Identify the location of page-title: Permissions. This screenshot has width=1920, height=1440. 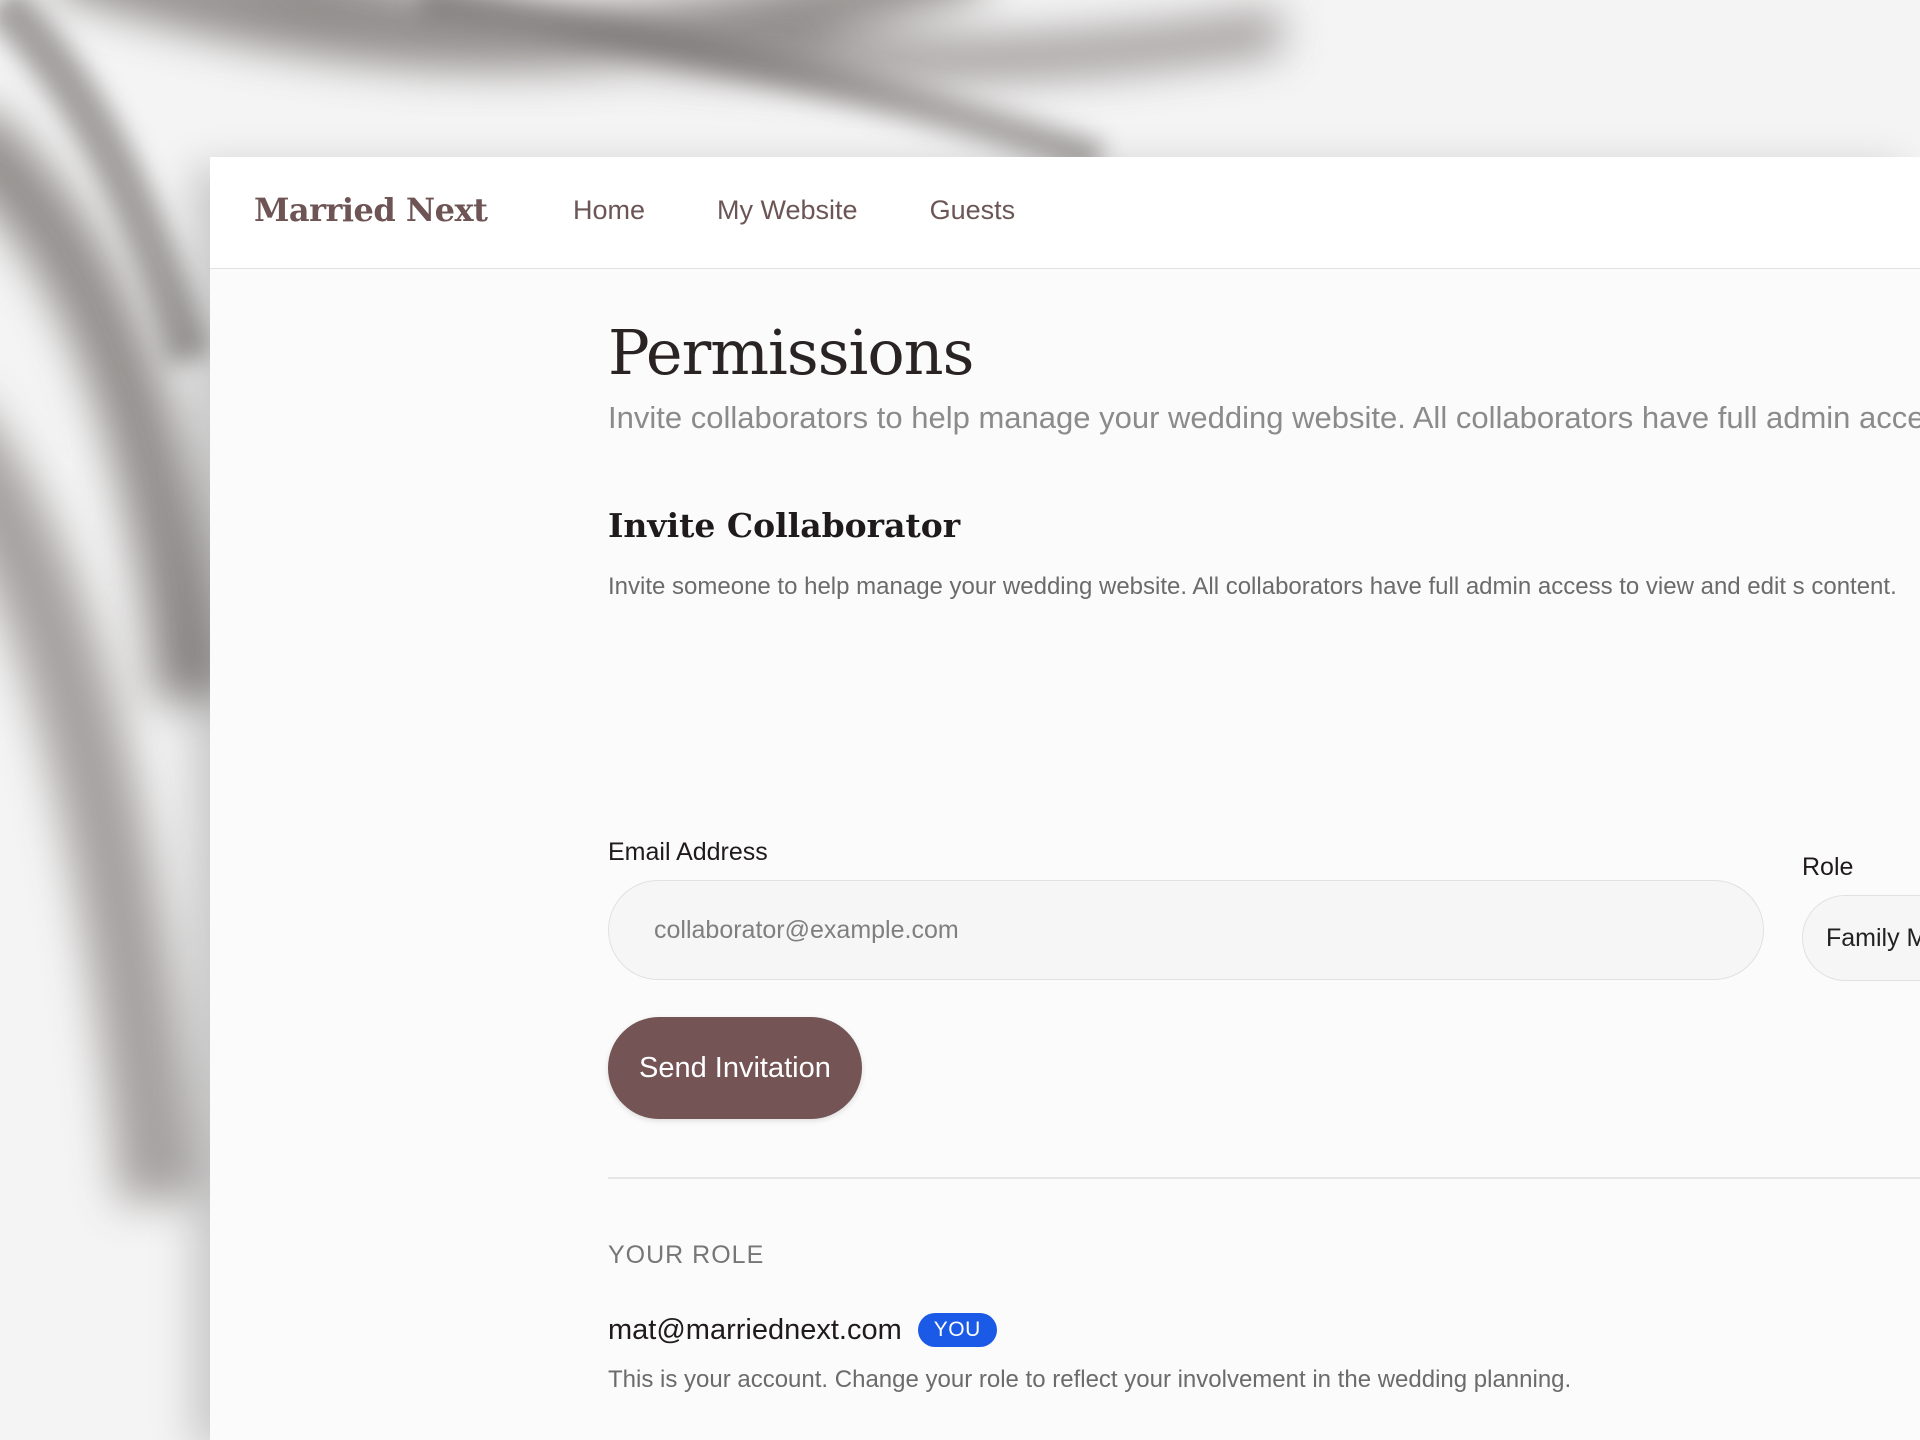
(791, 352).